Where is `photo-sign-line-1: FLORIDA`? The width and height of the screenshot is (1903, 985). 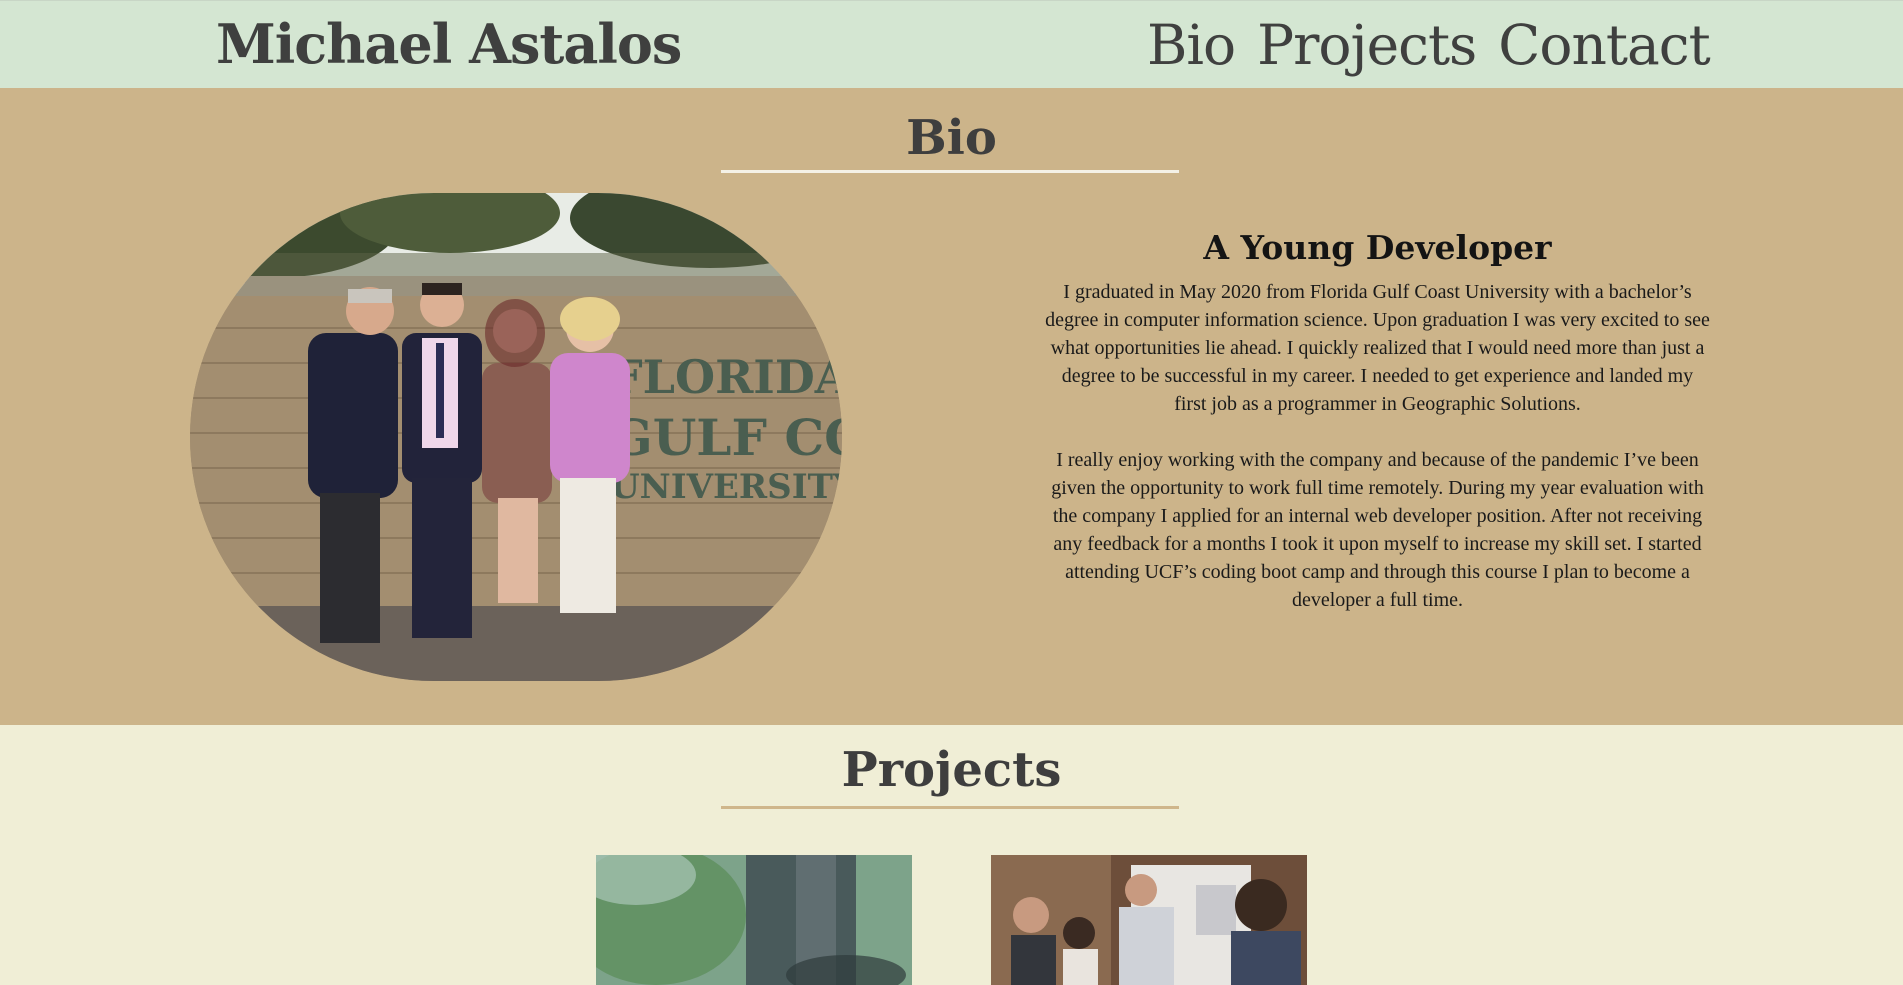 photo-sign-line-1: FLORIDA is located at coordinates (726, 377).